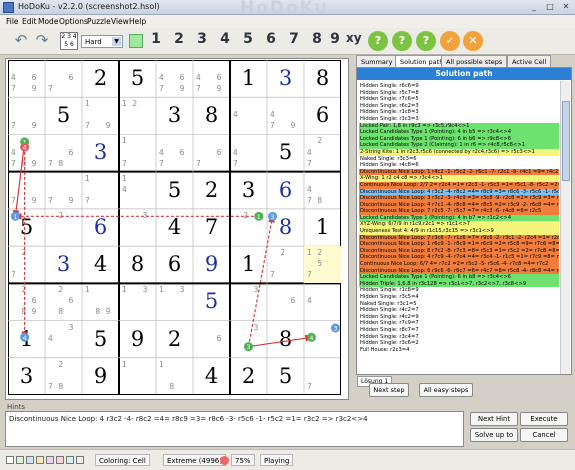 This screenshot has width=575, height=470. What do you see at coordinates (459, 317) in the screenshot?
I see `solution-step: Hidden Single: r4c2=9` at bounding box center [459, 317].